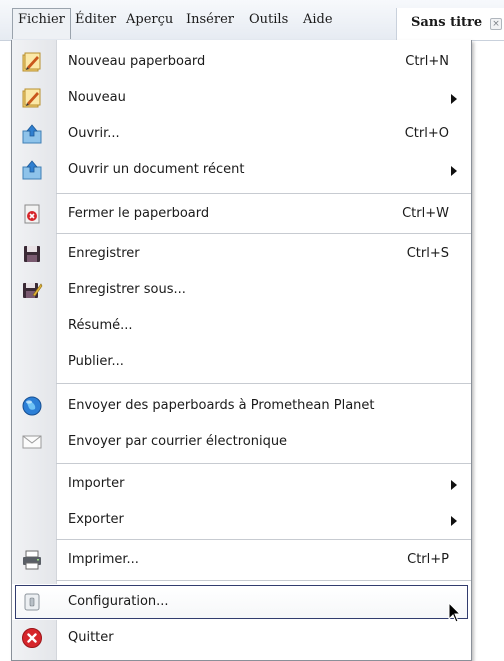  Describe the element at coordinates (241, 98) in the screenshot. I see `menu-item-new: Nouveau` at that location.